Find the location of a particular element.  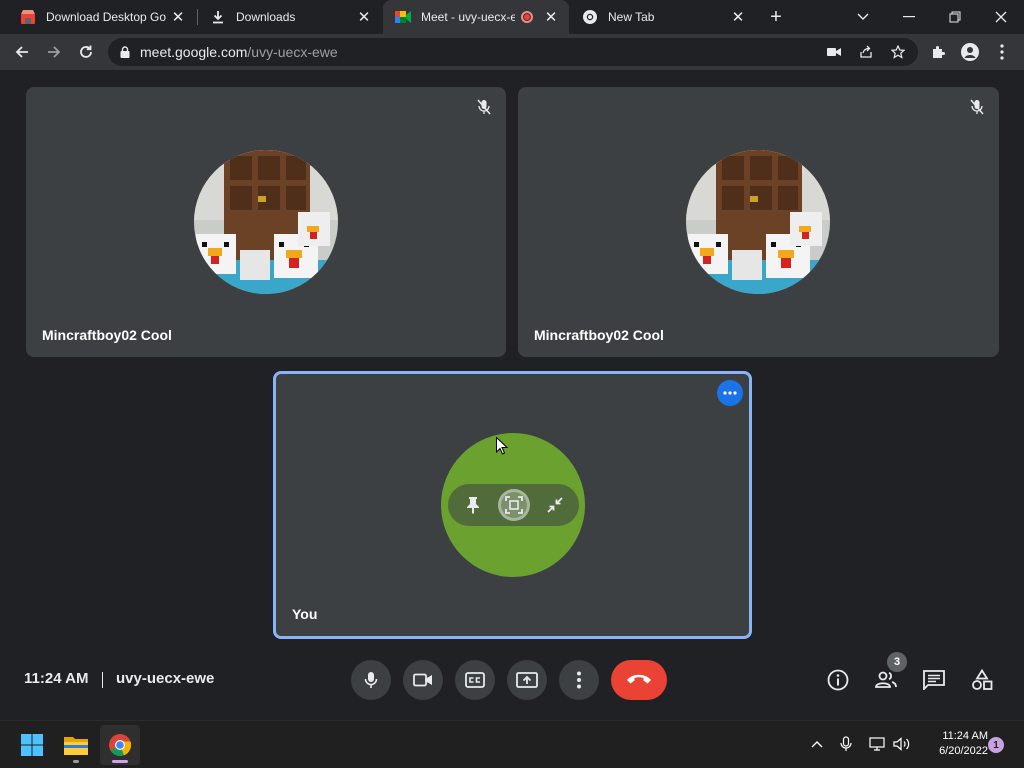

minimize-button is located at coordinates (909, 17).